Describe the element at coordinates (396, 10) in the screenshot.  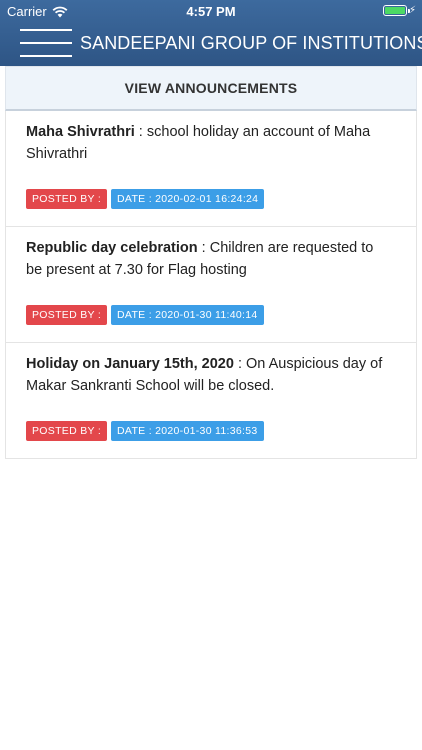
I see `battery-full-icon` at that location.